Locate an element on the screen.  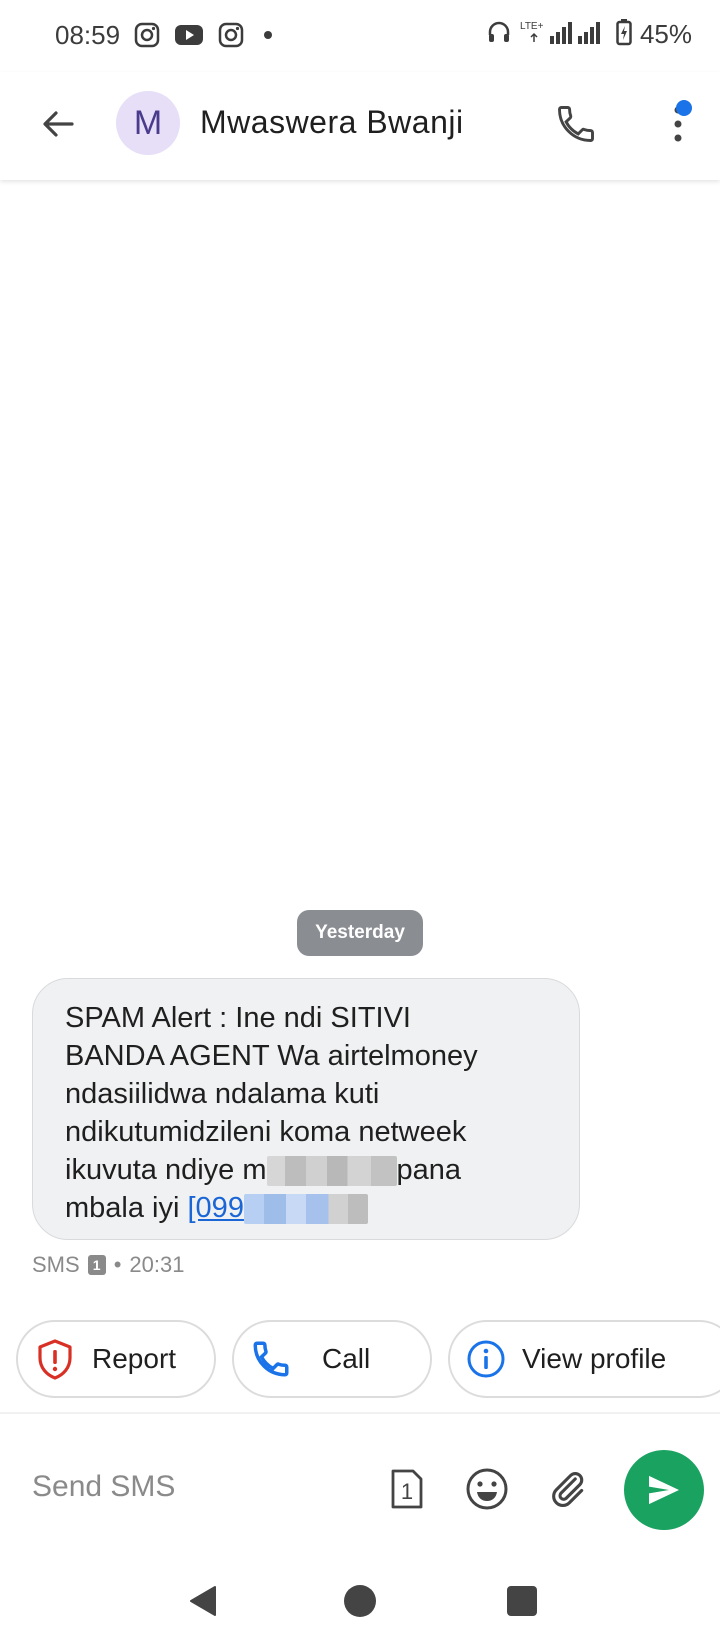
message-fragment: pana is located at coordinates (429, 1170).